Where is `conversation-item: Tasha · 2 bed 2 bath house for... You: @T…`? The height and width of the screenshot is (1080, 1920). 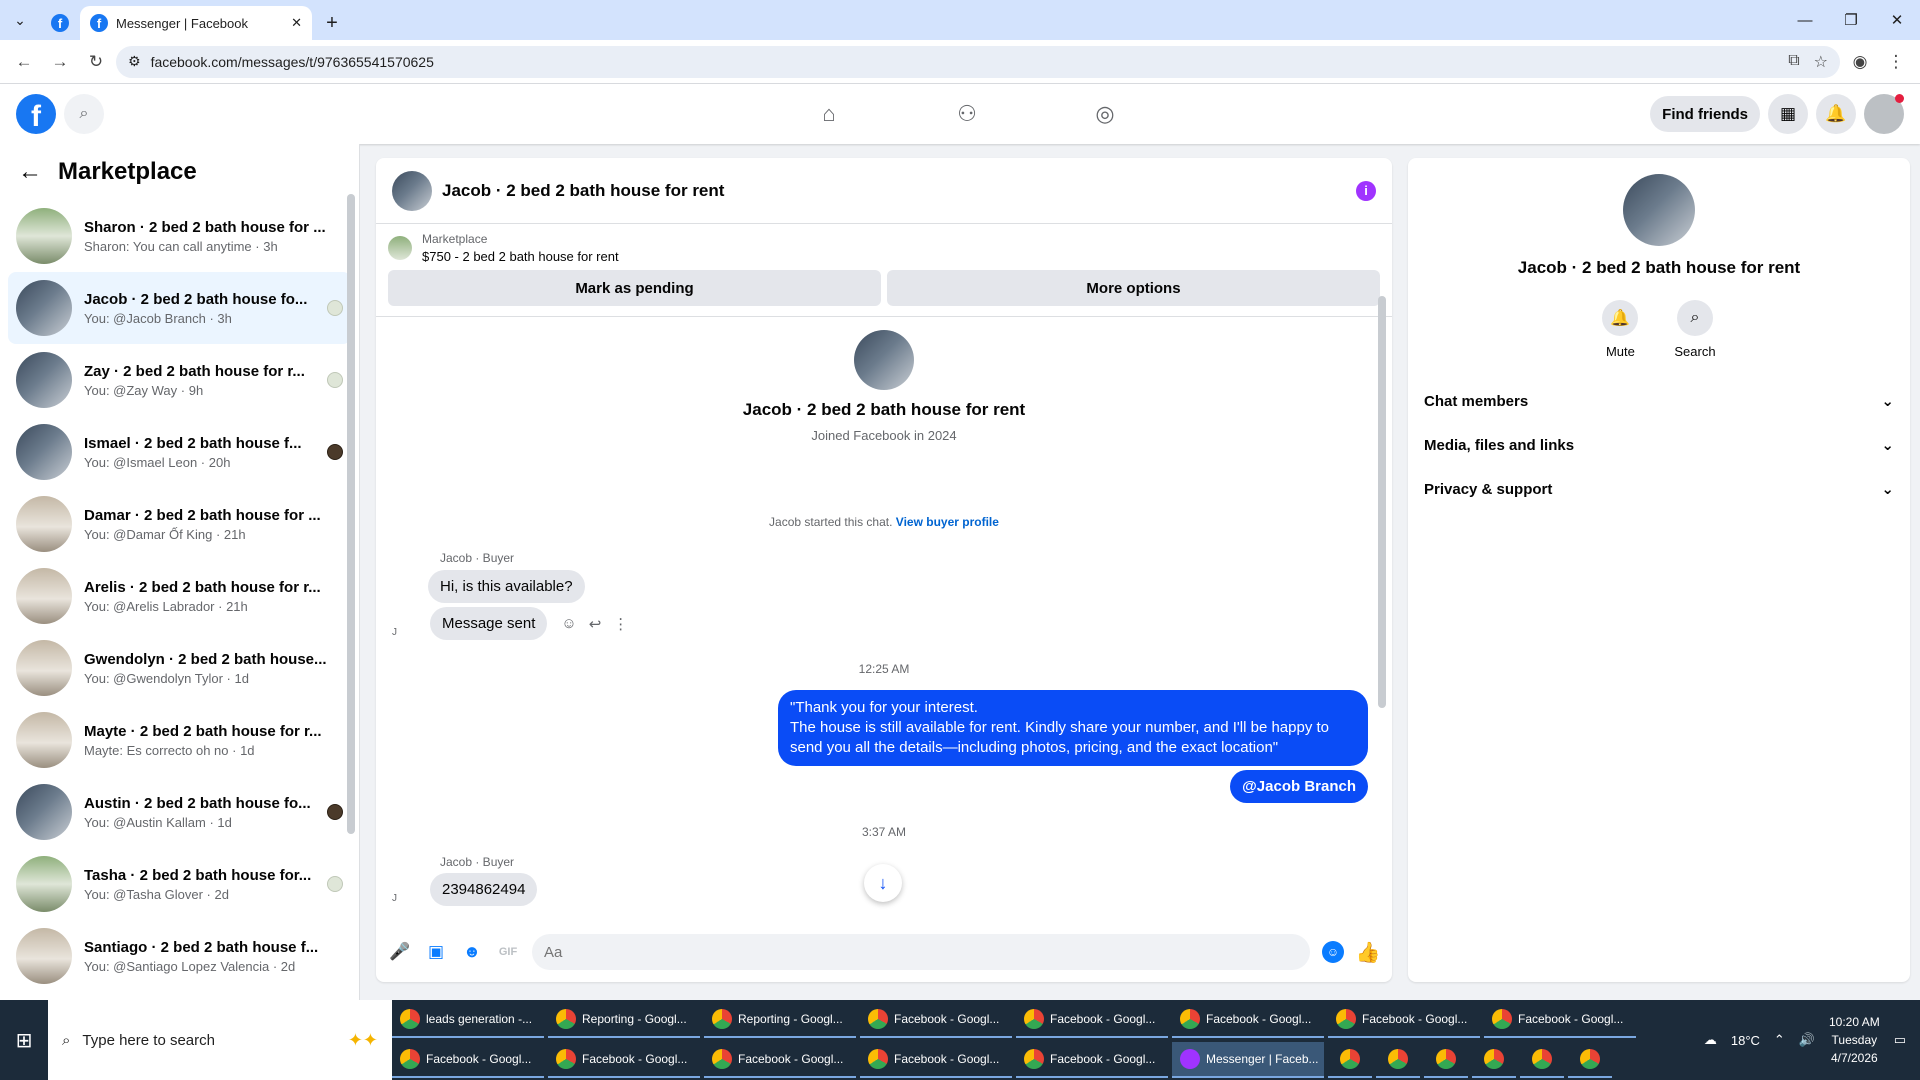
conversation-item: Tasha · 2 bed 2 bath house for... You: @T… is located at coordinates (179, 884).